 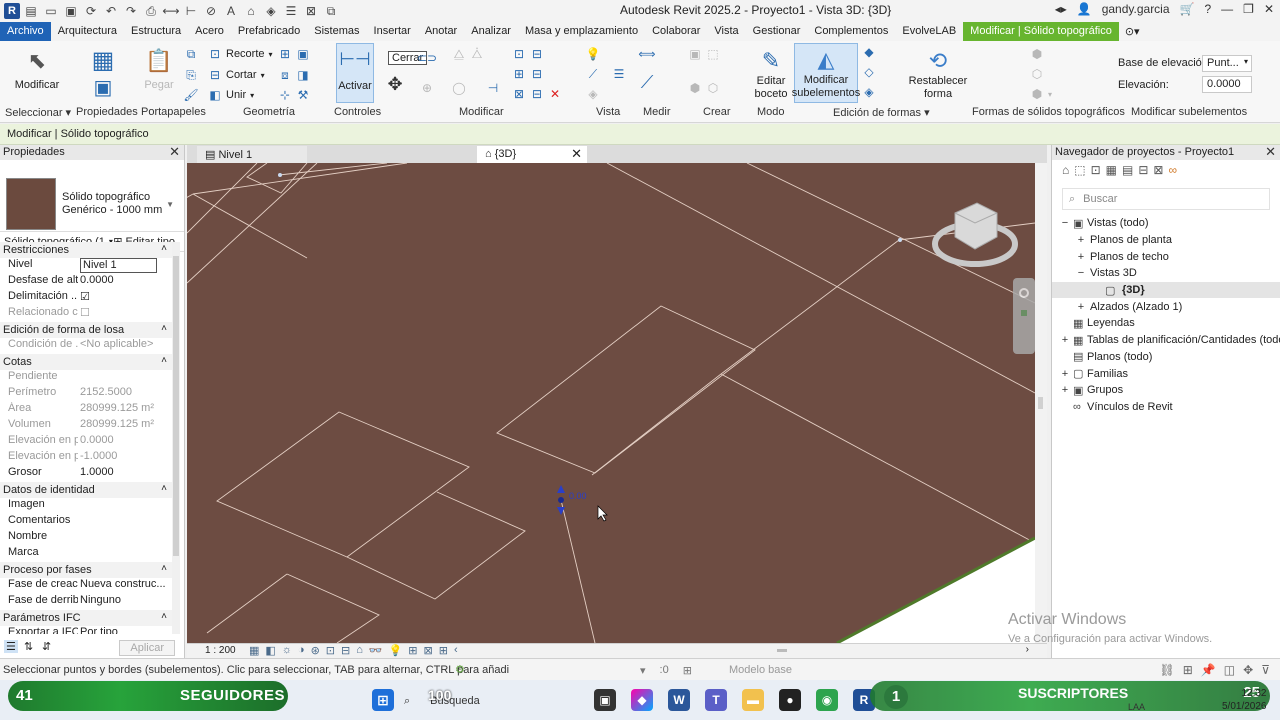 What do you see at coordinates (676, 31) in the screenshot?
I see `tab-colaborar: Colaborar` at bounding box center [676, 31].